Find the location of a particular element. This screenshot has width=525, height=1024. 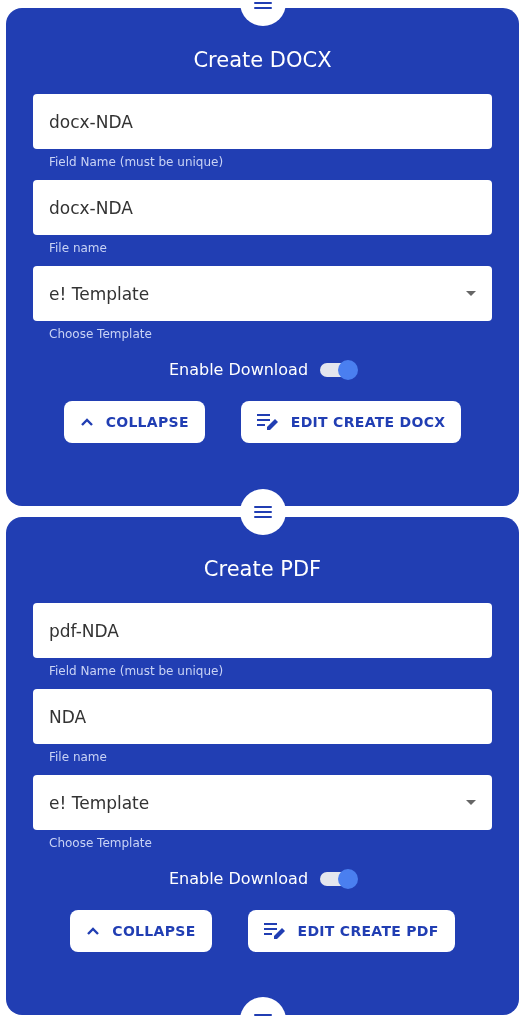

edit-button: EDIT CREATE PDF is located at coordinates (351, 931).